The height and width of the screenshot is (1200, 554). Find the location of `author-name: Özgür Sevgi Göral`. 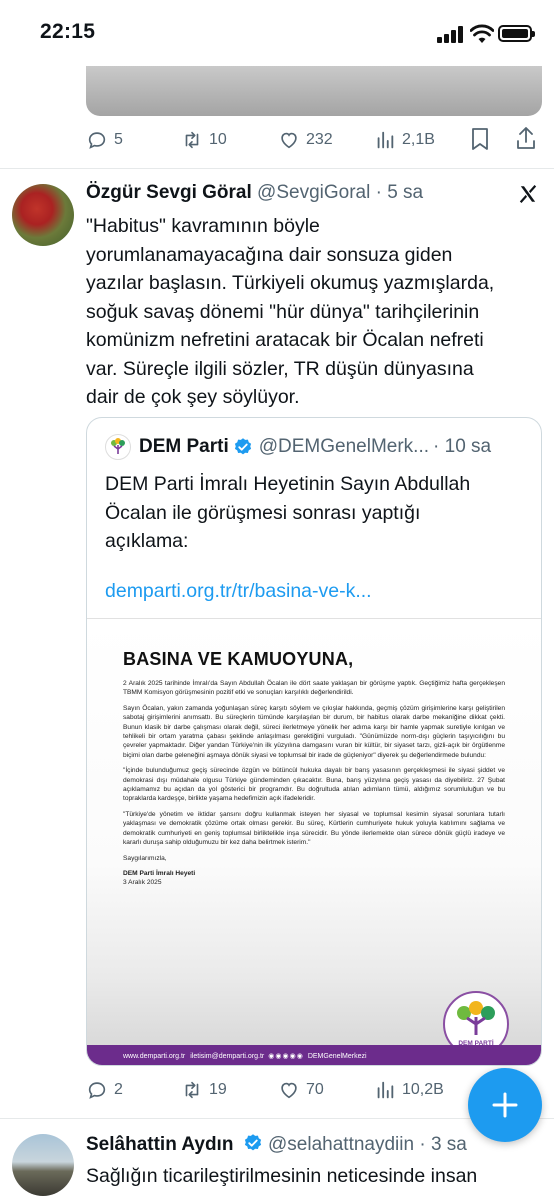

author-name: Özgür Sevgi Göral is located at coordinates (169, 192).